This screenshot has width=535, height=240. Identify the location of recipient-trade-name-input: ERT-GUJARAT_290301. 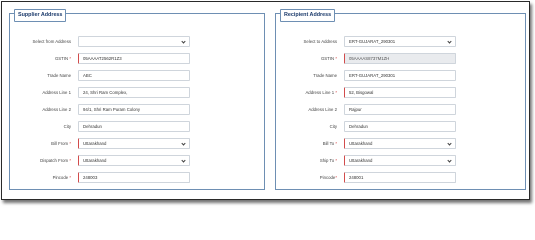
(400, 75).